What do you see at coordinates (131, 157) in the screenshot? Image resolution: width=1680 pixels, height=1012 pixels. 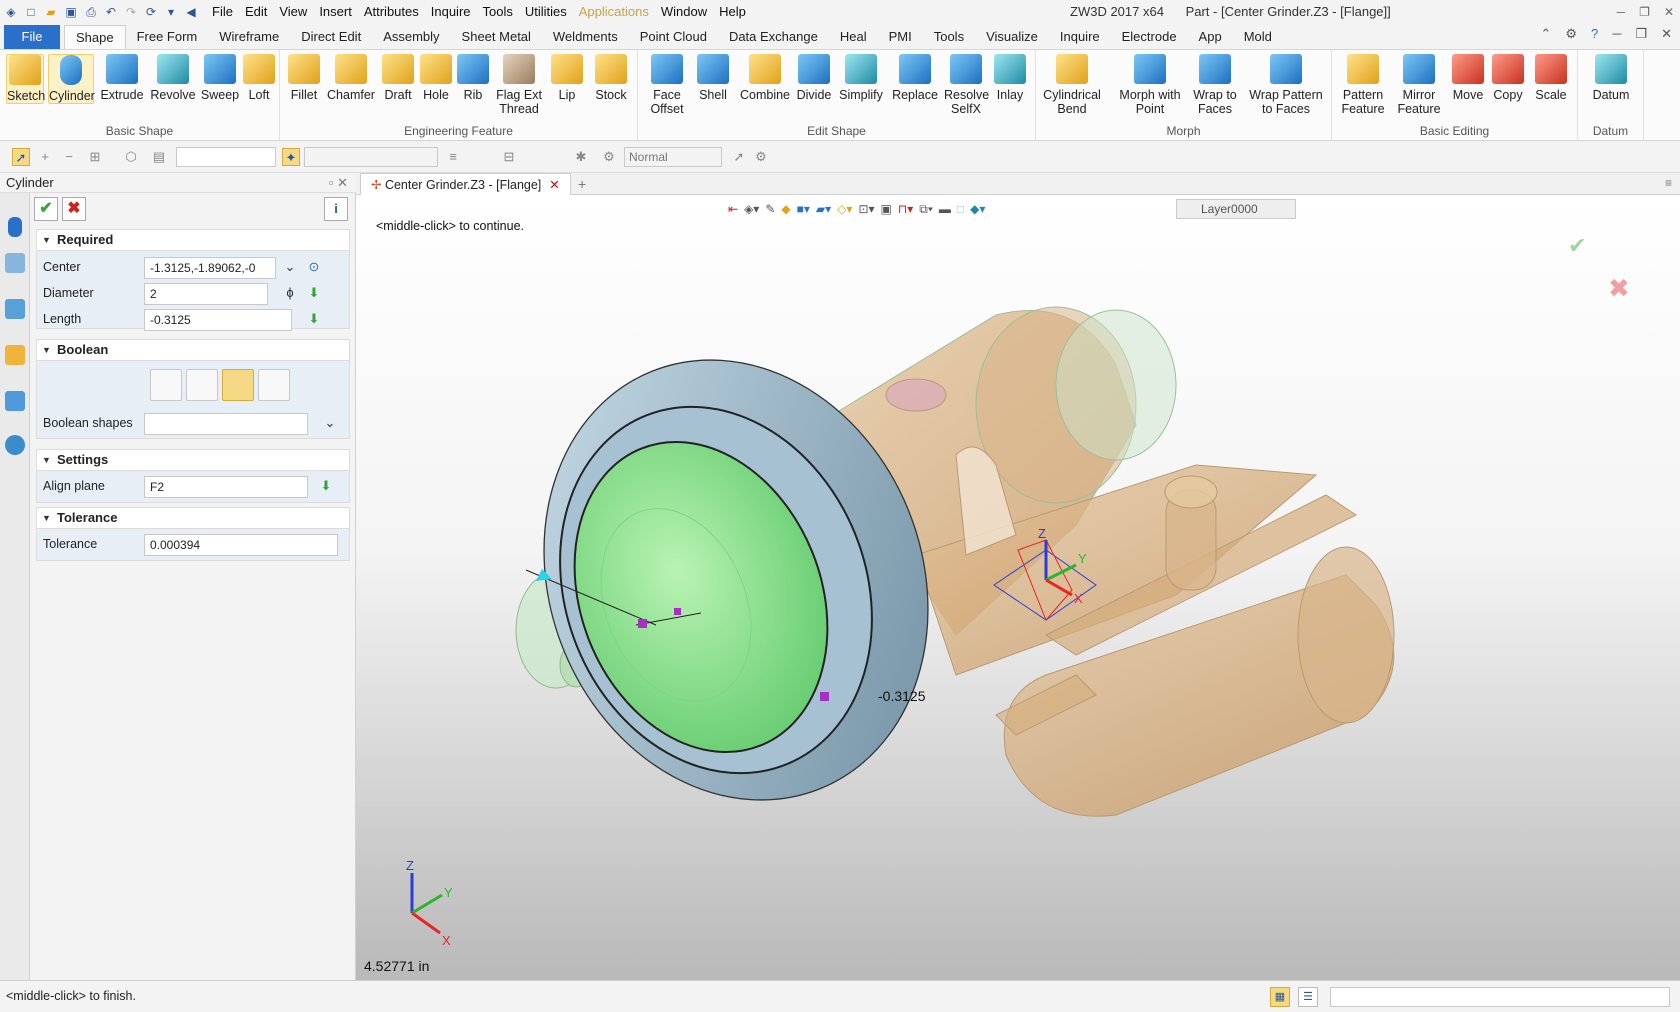 I see `select-loop-icon: ⬡` at bounding box center [131, 157].